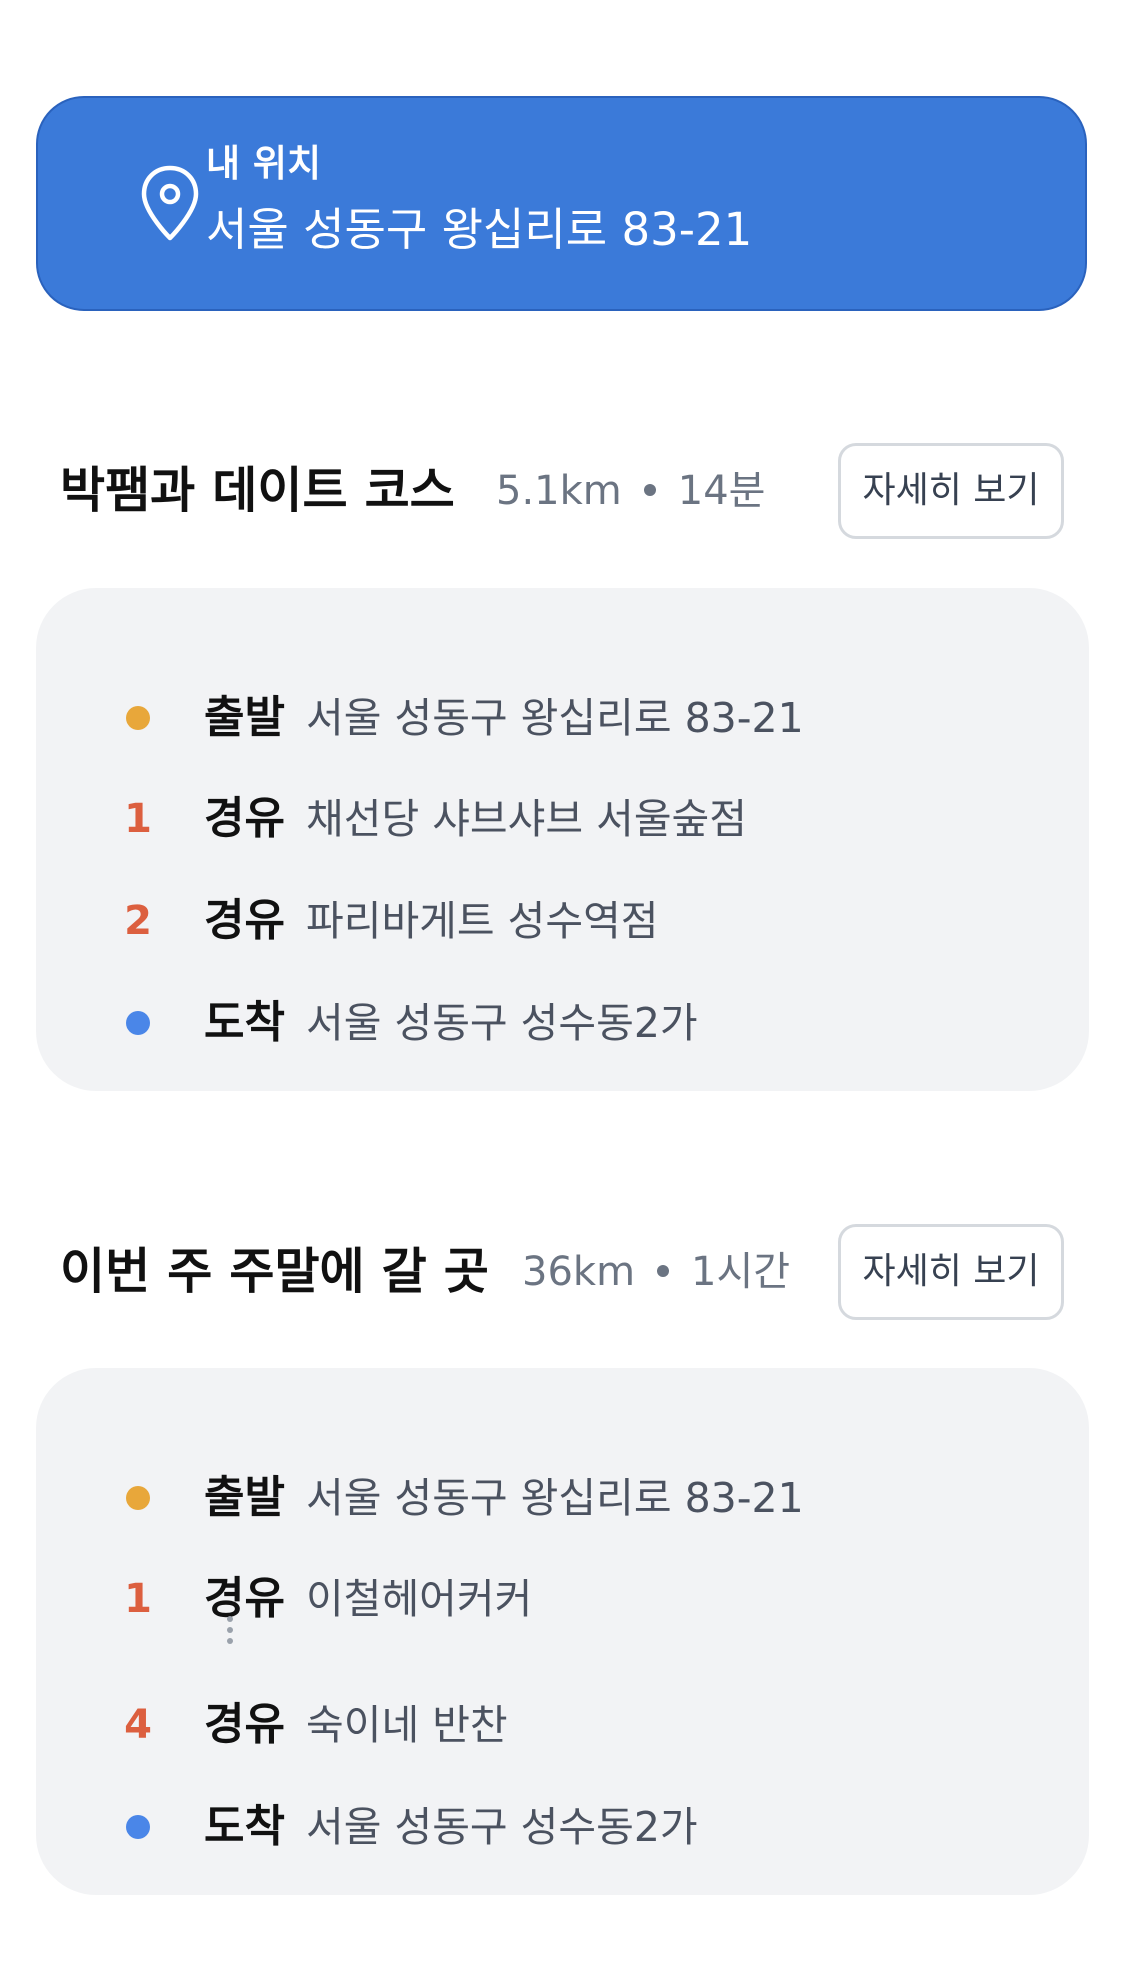  Describe the element at coordinates (479, 229) in the screenshot. I see `my-location-address: 서울 성동구 왕십리로 83-21` at that location.